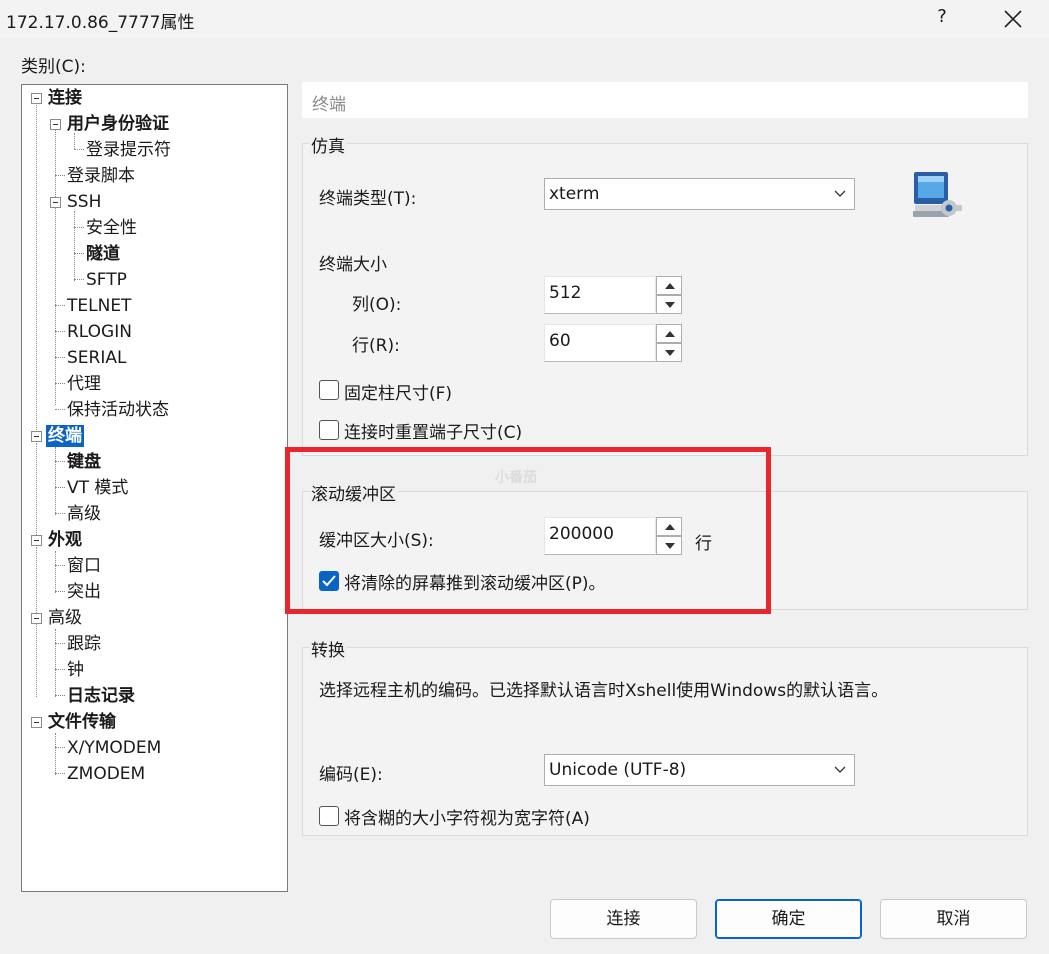 The width and height of the screenshot is (1049, 954). I want to click on scroll-buffer-group-title: 滚动缓冲区, so click(353, 492).